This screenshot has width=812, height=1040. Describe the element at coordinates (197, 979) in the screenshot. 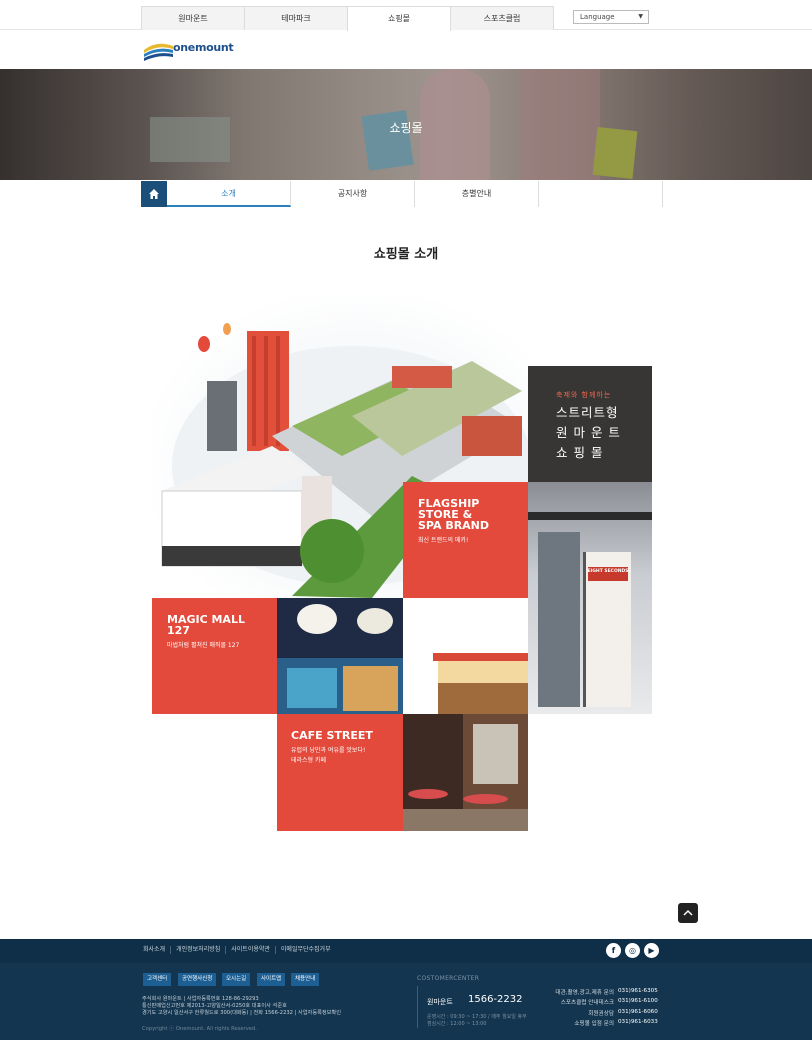

I see `footer-button-event-apply: 공연행사신청` at that location.